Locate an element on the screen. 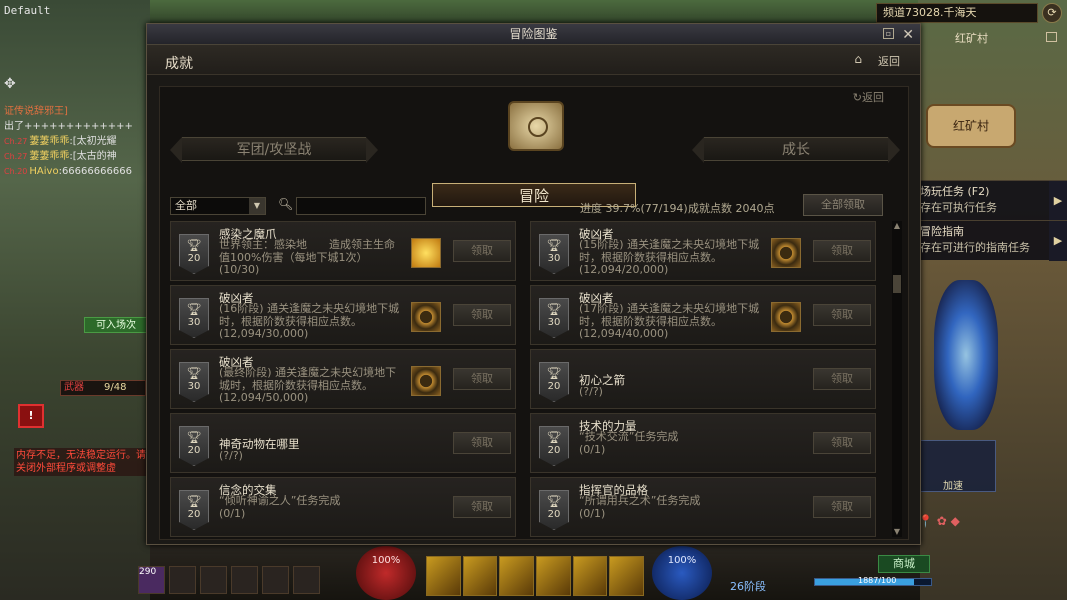 The height and width of the screenshot is (600, 1067). skill-bar is located at coordinates (535, 576).